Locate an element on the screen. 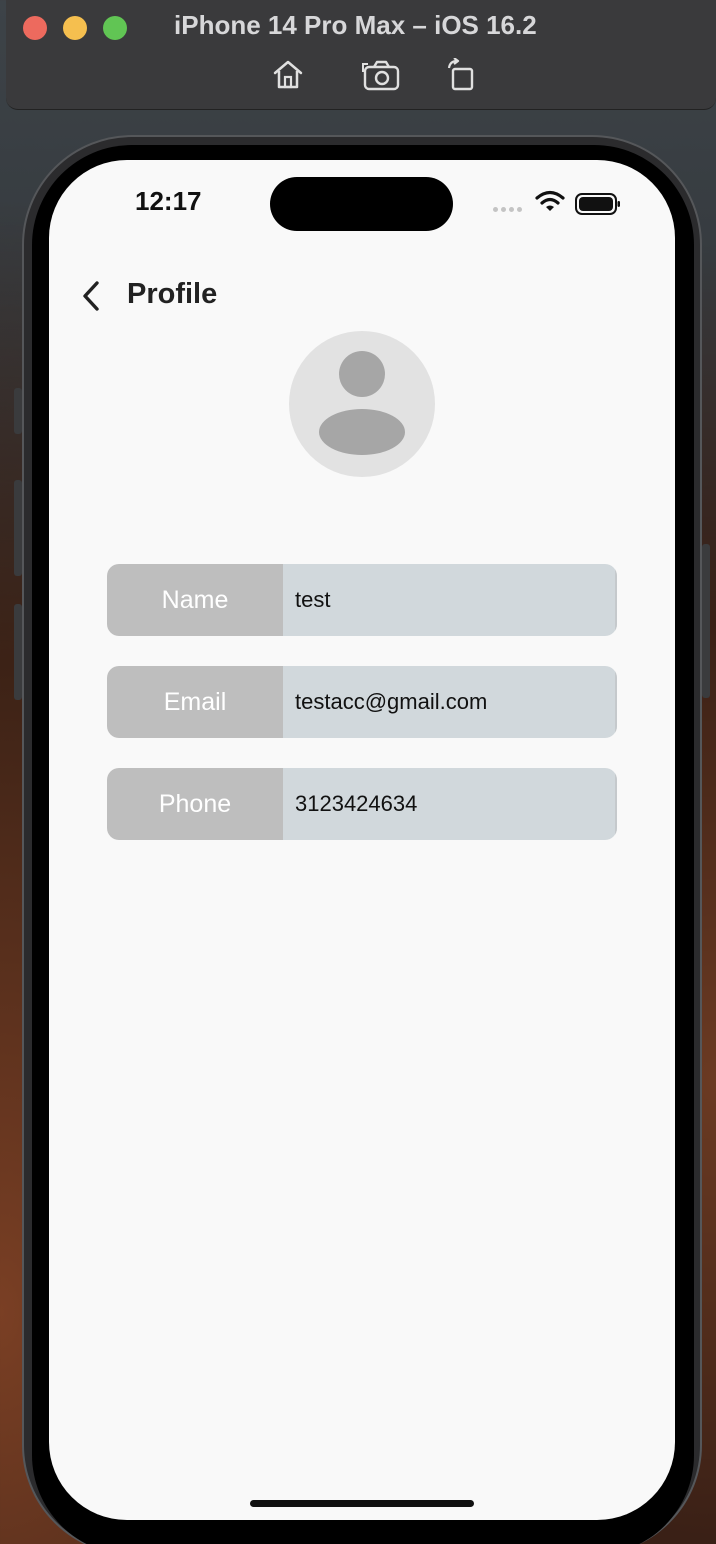  phone-label: Phone is located at coordinates (195, 804).